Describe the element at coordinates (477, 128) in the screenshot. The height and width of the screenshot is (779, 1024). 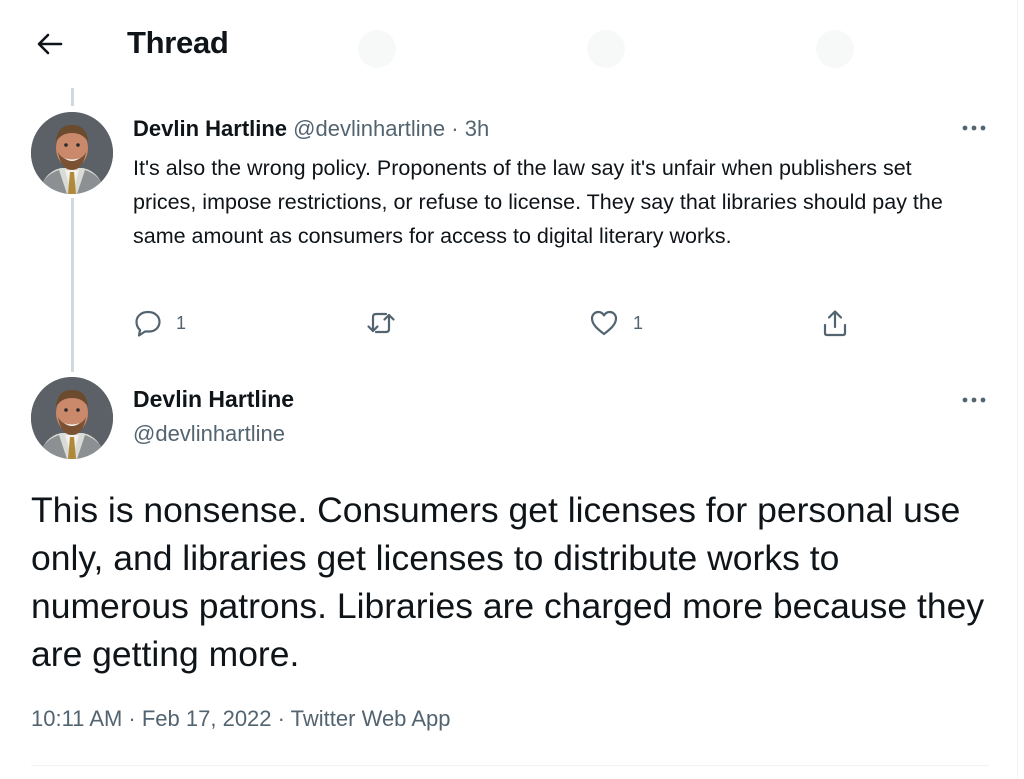
I see `tweet-time: 3h` at that location.